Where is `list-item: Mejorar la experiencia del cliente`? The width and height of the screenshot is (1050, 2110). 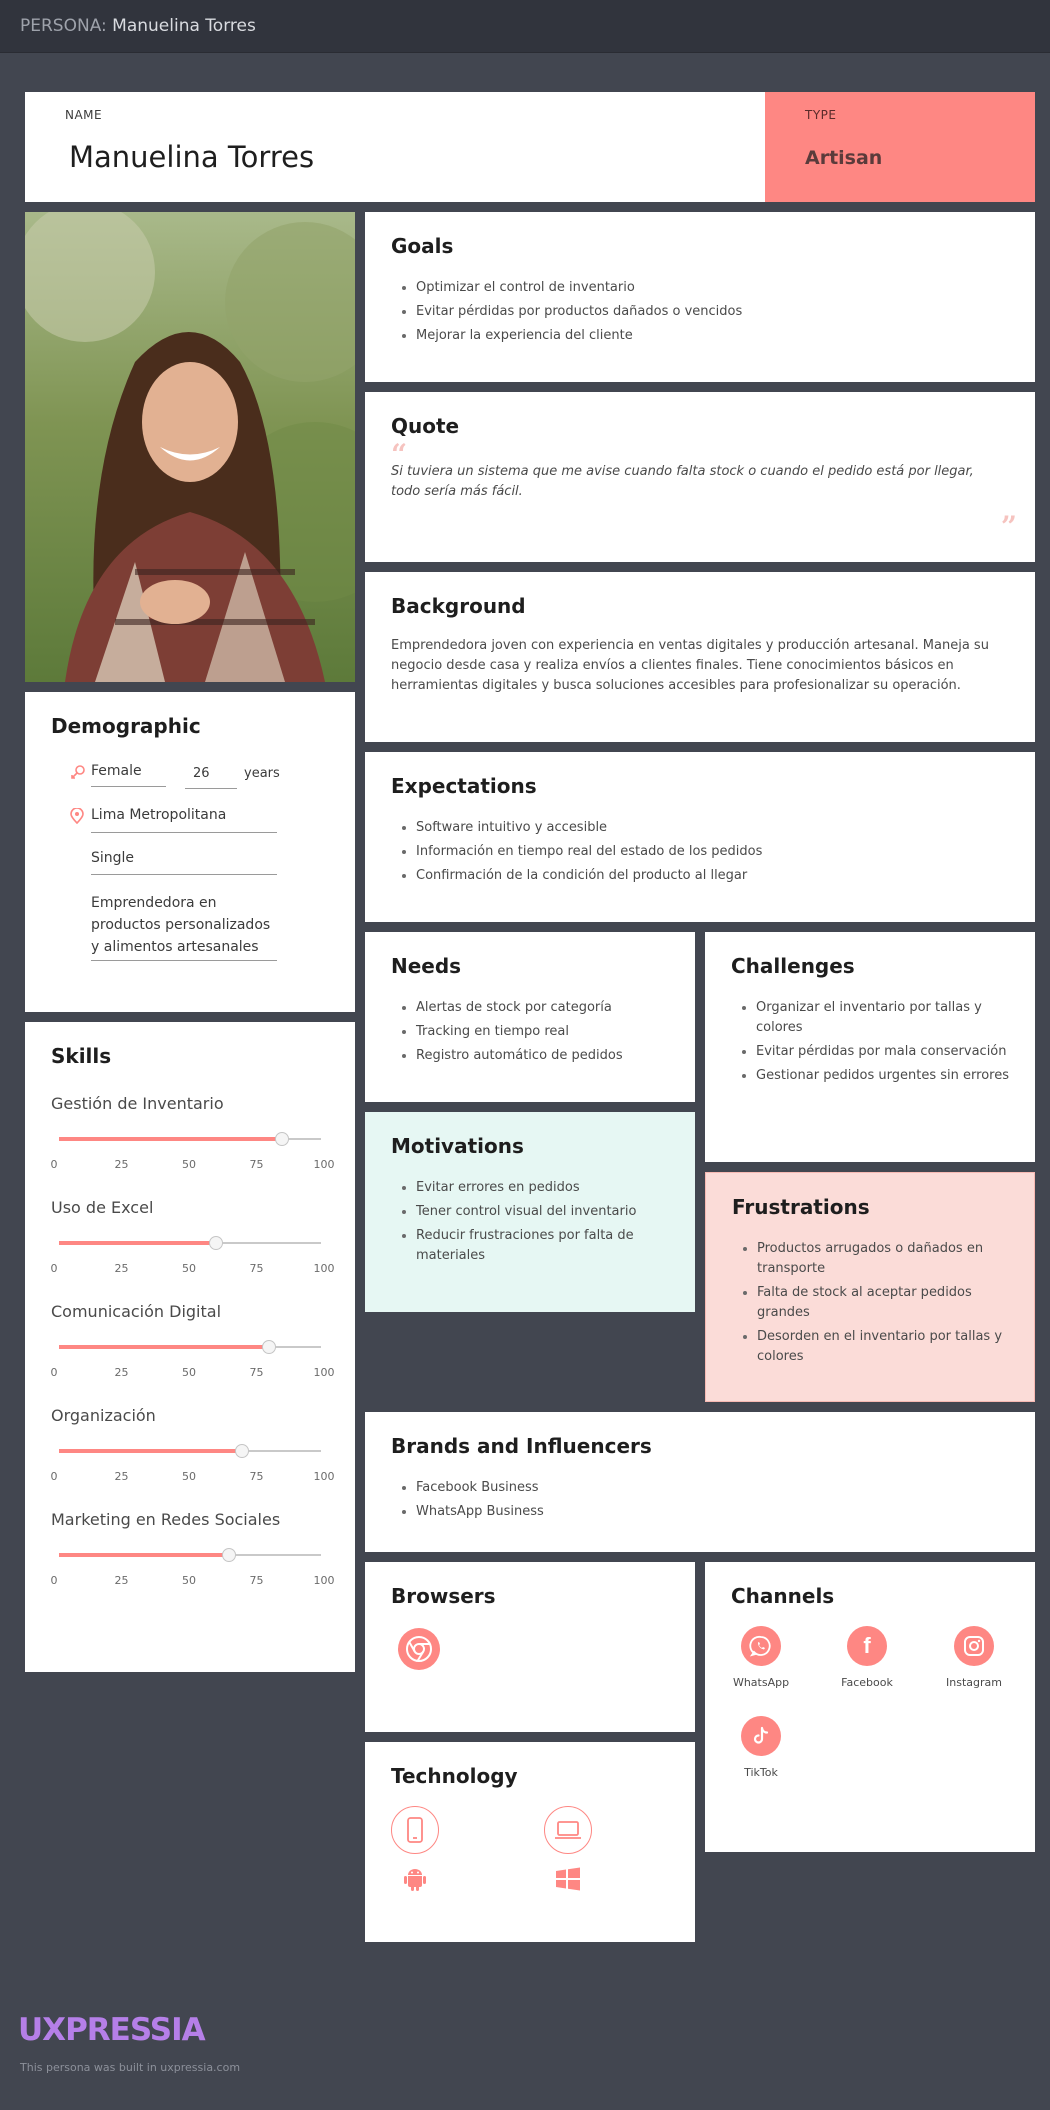
list-item: Mejorar la experiencia del cliente is located at coordinates (712, 336).